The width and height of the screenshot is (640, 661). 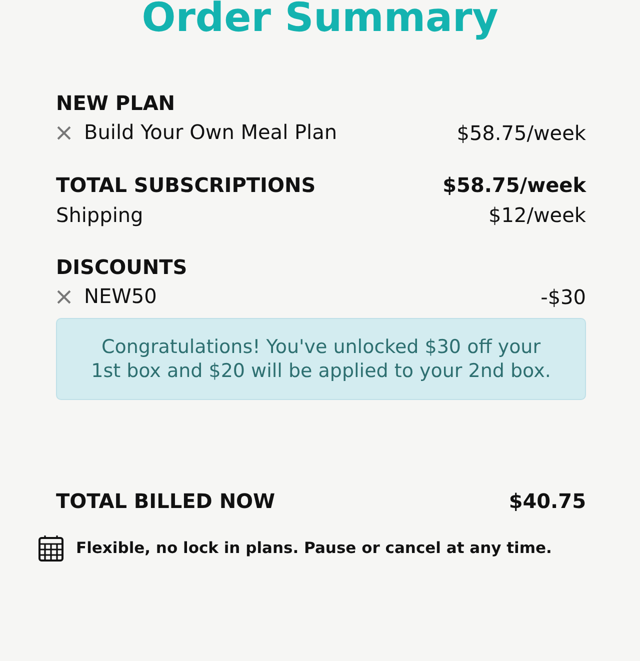 What do you see at coordinates (116, 103) in the screenshot?
I see `section-heading: NEW PLAN` at bounding box center [116, 103].